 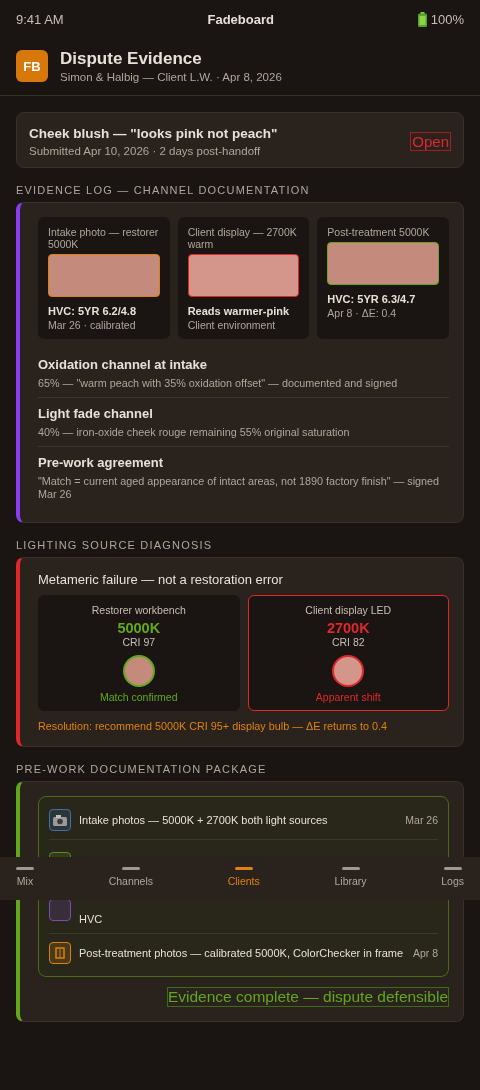 What do you see at coordinates (452, 878) in the screenshot?
I see `tab: Logs` at bounding box center [452, 878].